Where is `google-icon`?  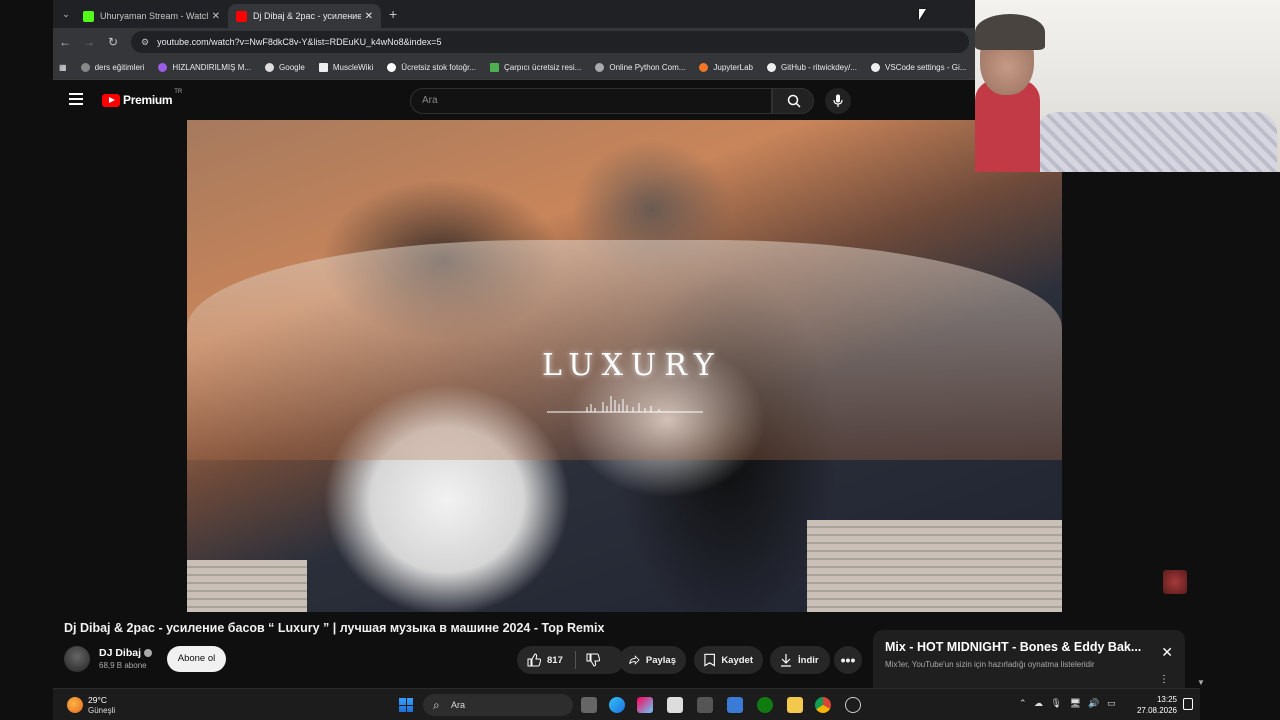
google-icon is located at coordinates (270, 67).